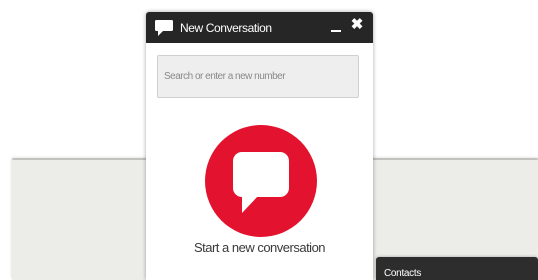 Image resolution: width=538 pixels, height=280 pixels. Describe the element at coordinates (226, 27) in the screenshot. I see `dialog-title: New Conversation` at that location.